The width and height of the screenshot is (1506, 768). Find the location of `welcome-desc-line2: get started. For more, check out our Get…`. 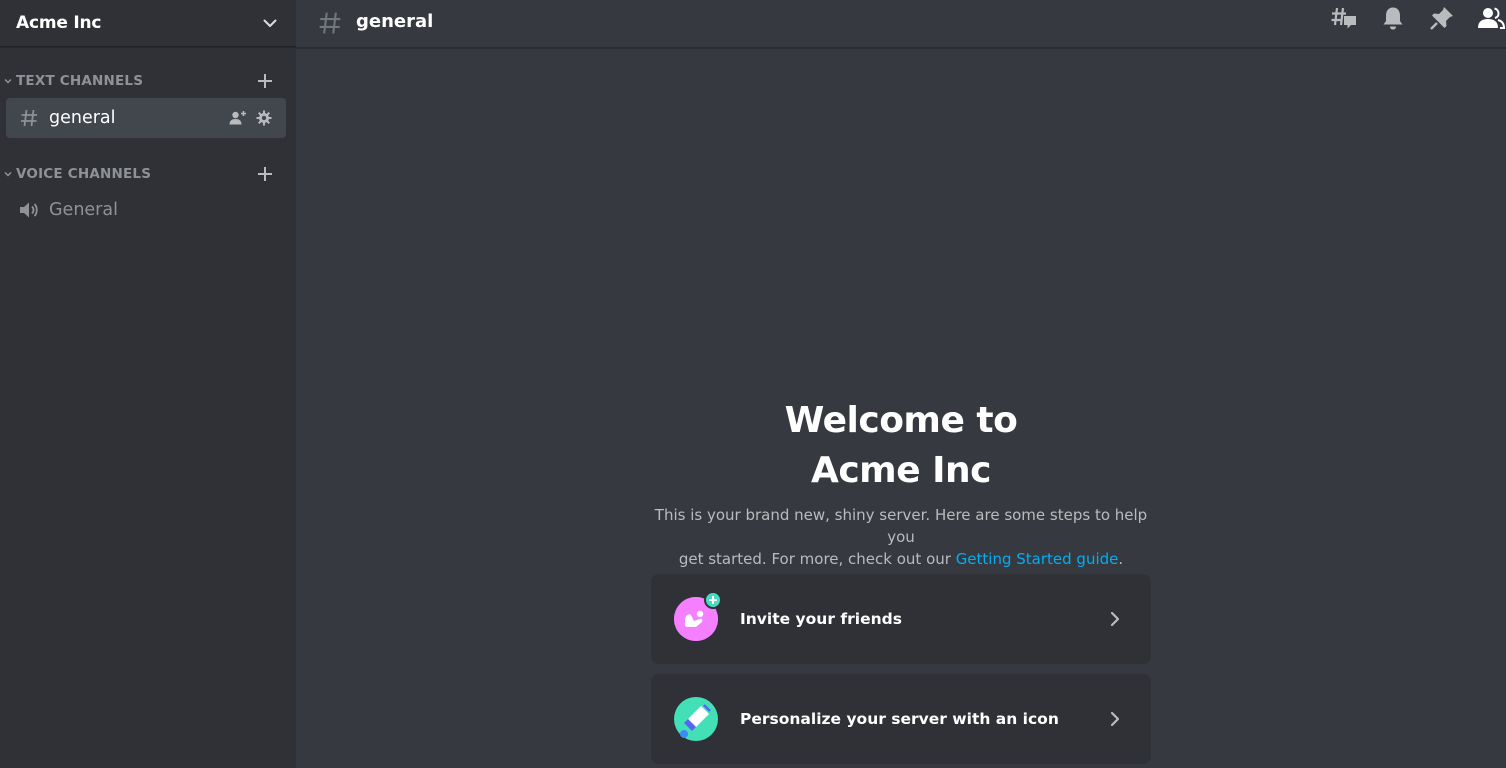

welcome-desc-line2: get started. For more, check out our Get… is located at coordinates (901, 559).